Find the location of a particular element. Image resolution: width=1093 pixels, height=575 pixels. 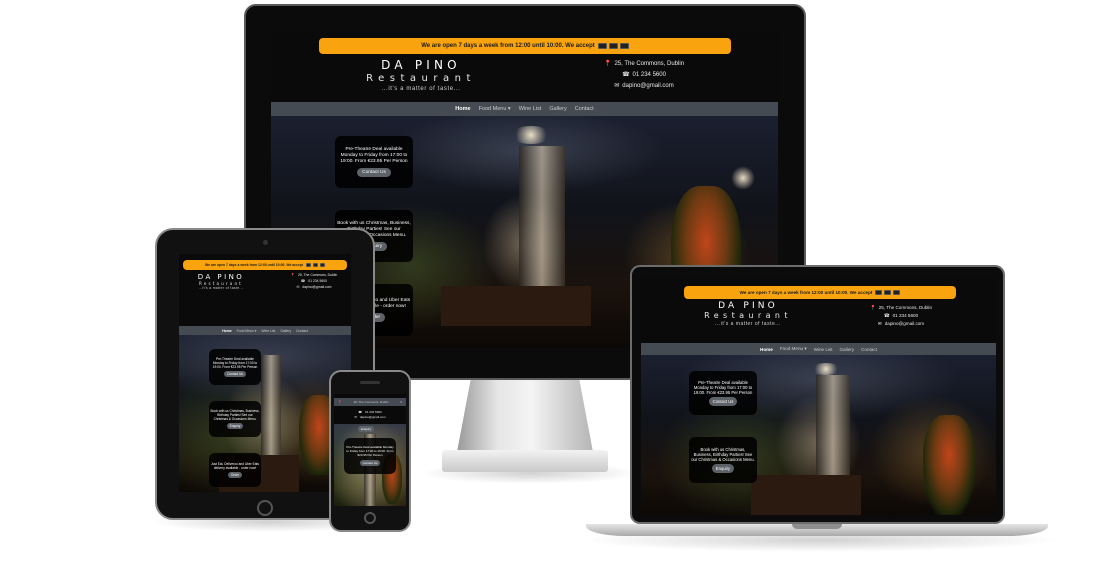

monitor-stand-base is located at coordinates (525, 461).